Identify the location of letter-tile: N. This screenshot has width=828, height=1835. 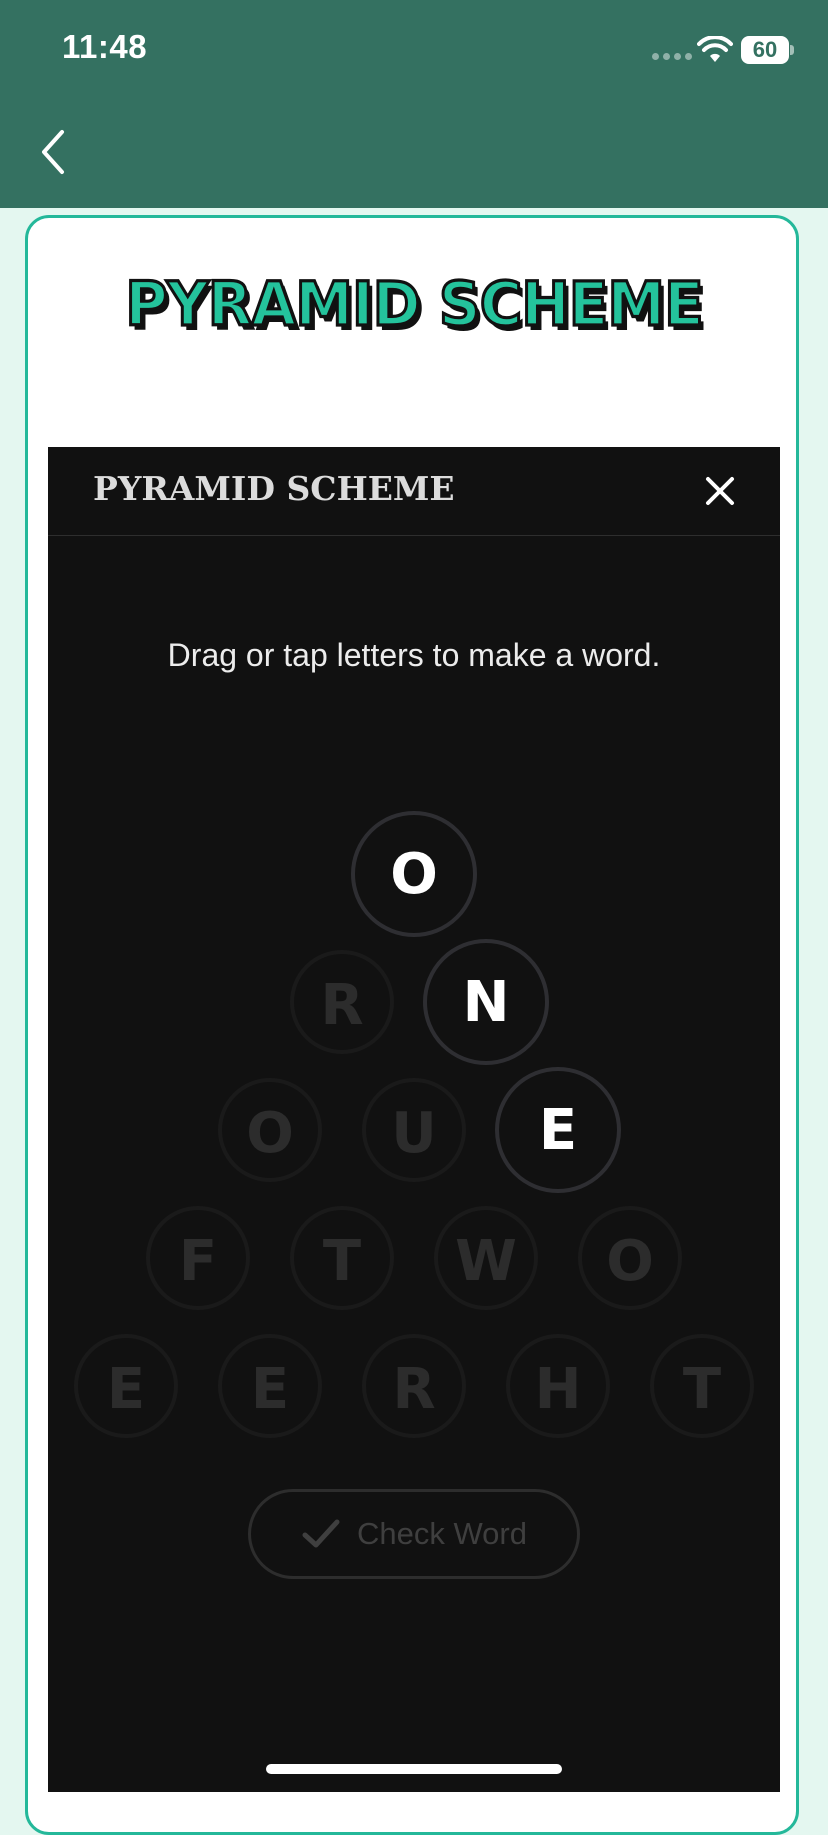
(486, 1002).